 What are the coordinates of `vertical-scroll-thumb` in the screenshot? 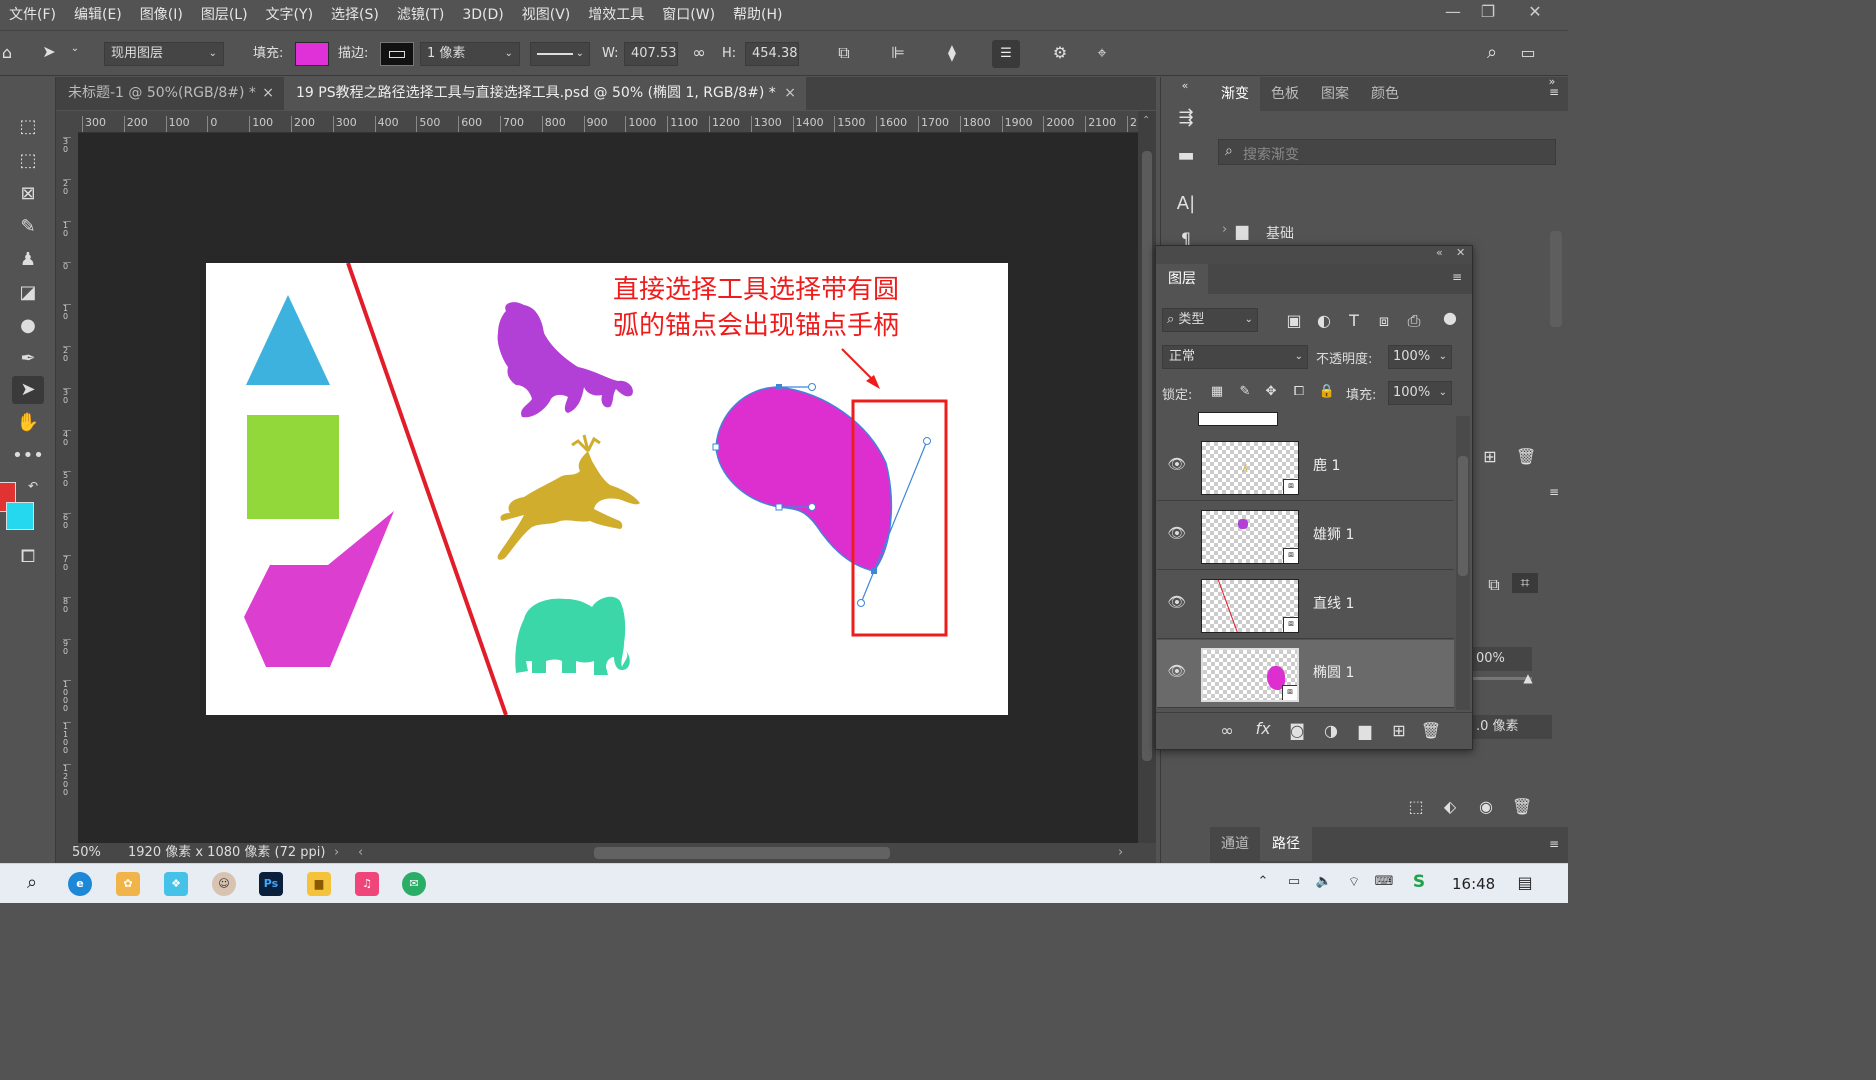 It's located at (1147, 456).